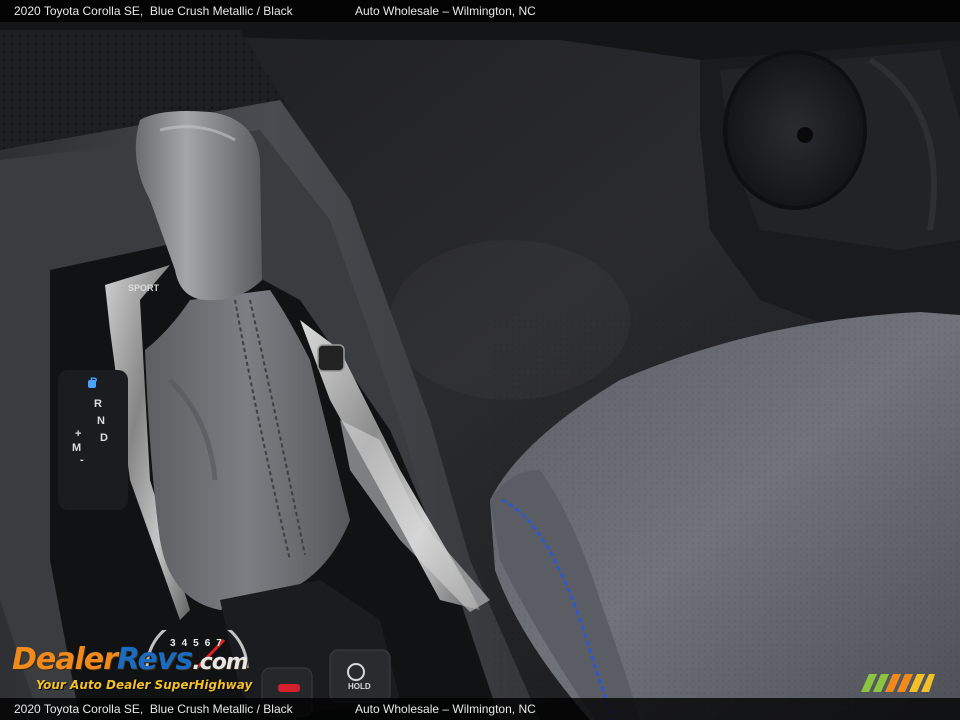  What do you see at coordinates (130, 659) in the screenshot?
I see `dealerrevs-logo-text: DealerRevs.com` at bounding box center [130, 659].